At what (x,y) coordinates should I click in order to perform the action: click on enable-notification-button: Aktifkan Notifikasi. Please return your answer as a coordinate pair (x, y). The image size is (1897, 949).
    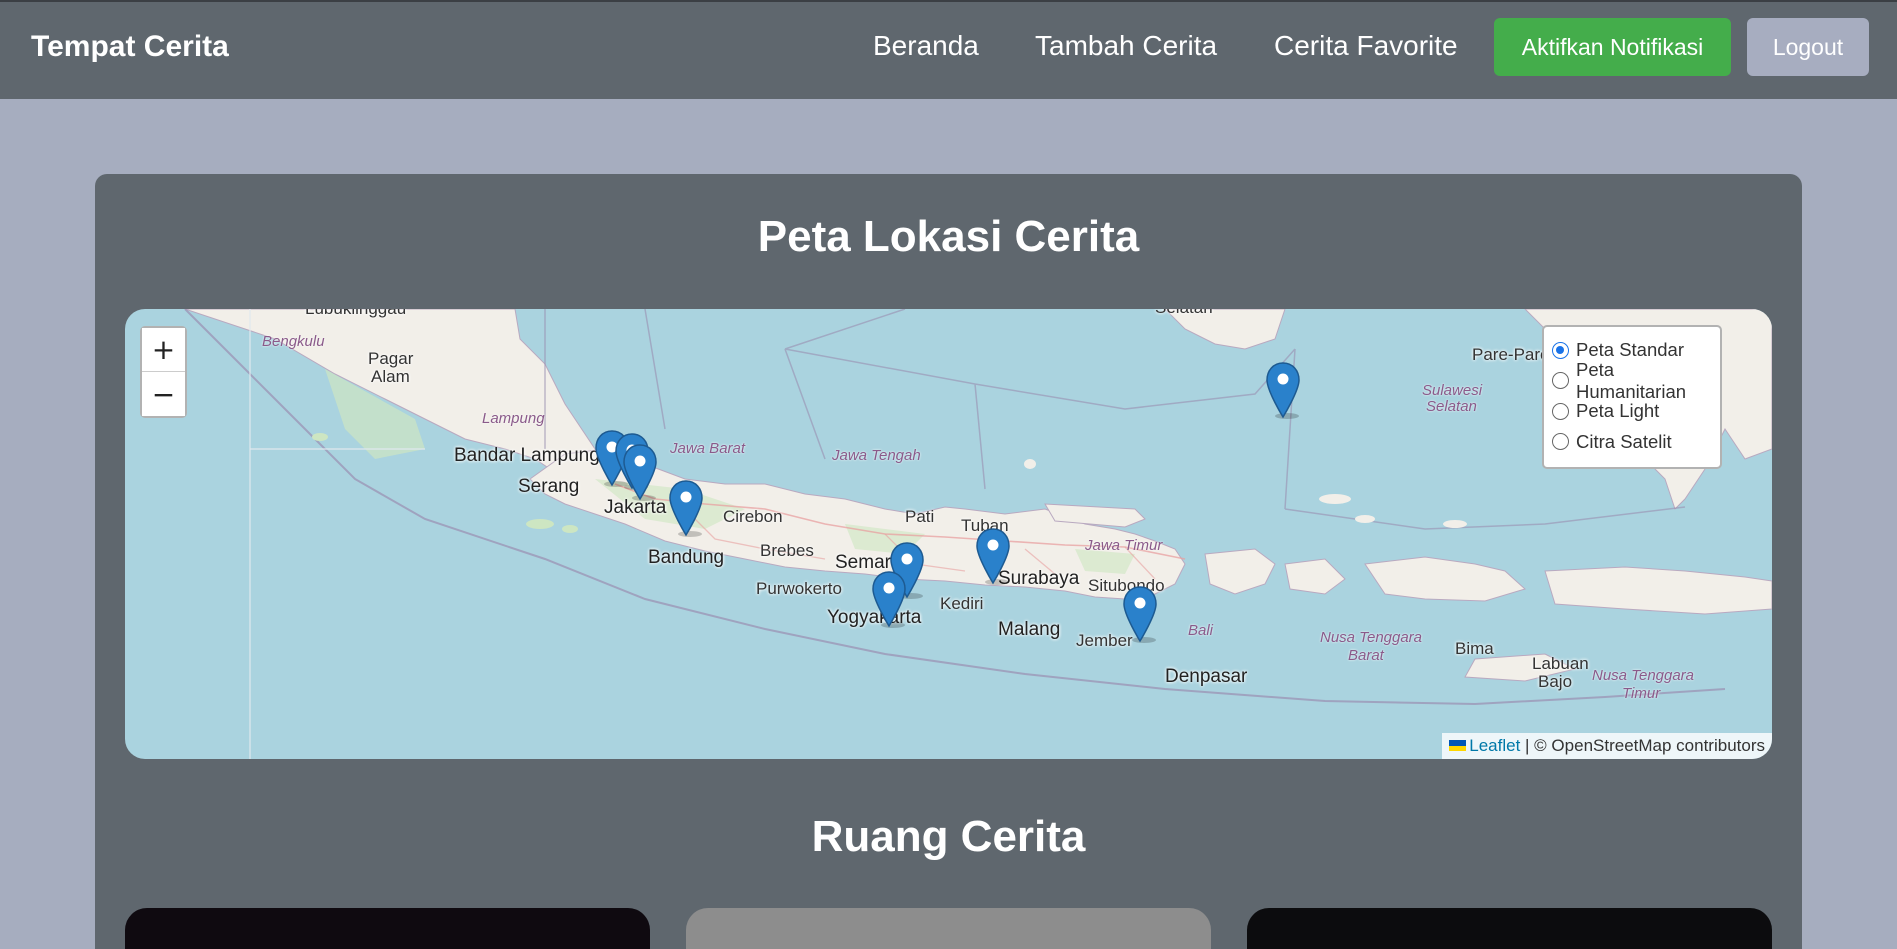
    Looking at the image, I should click on (1612, 47).